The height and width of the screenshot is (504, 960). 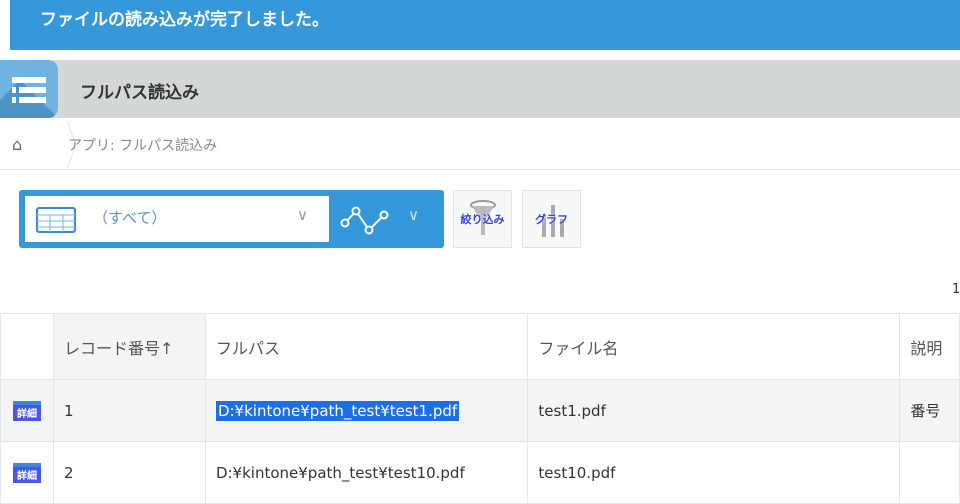 What do you see at coordinates (302, 215) in the screenshot?
I see `chevron-down-icon: ∨` at bounding box center [302, 215].